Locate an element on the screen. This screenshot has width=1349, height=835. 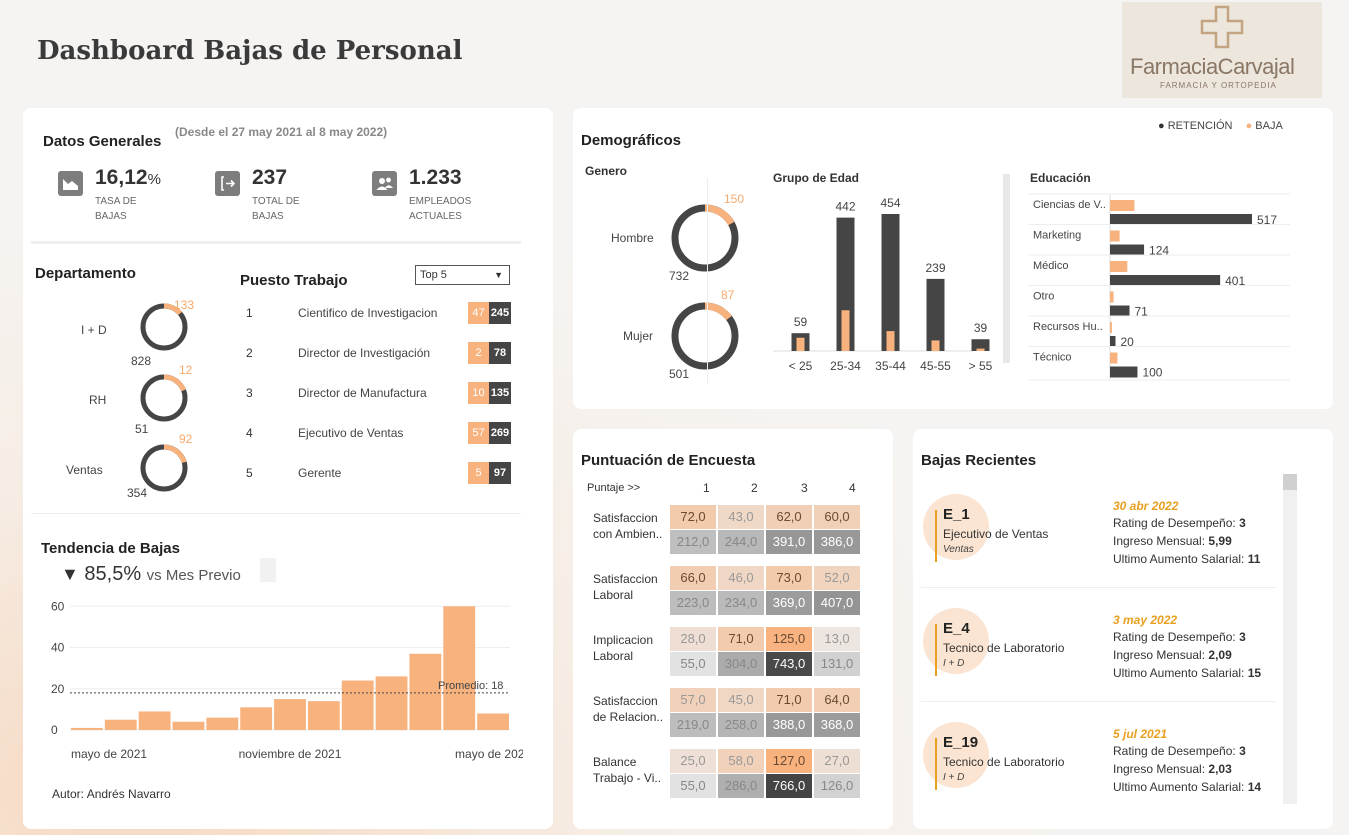
edad-category-label: 45-55 is located at coordinates (935, 366).